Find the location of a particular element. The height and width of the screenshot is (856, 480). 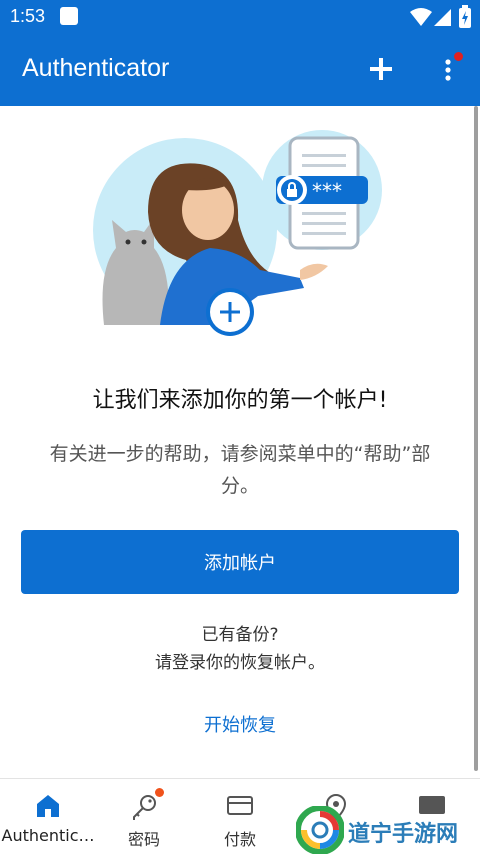

battery-icon is located at coordinates (465, 16).